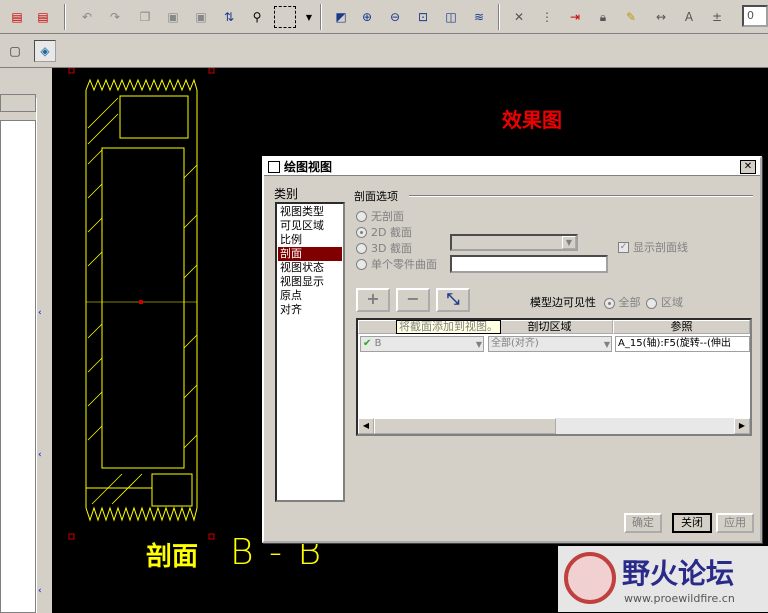 The image size is (768, 613). What do you see at coordinates (376, 196) in the screenshot?
I see `section-options-label: 剖面选项` at bounding box center [376, 196].